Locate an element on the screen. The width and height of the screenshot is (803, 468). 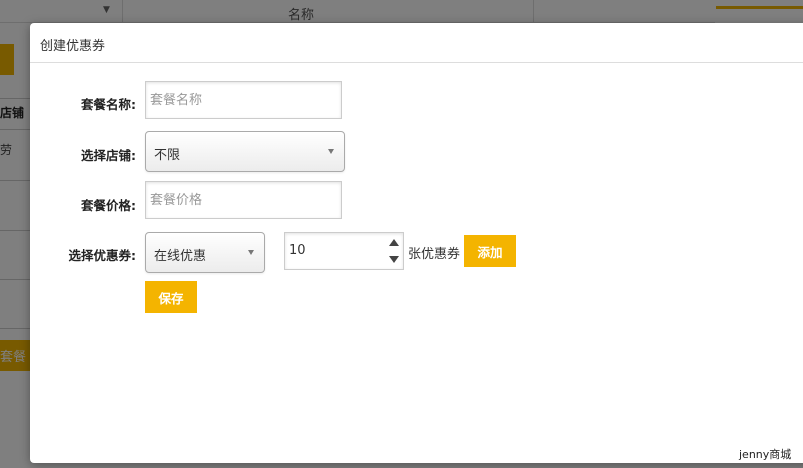
coupon-select: 在线优惠 is located at coordinates (205, 252).